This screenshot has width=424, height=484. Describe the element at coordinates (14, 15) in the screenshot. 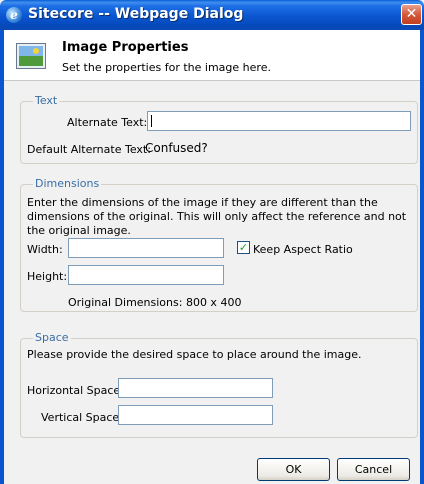

I see `internet-explorer-icon: e` at that location.